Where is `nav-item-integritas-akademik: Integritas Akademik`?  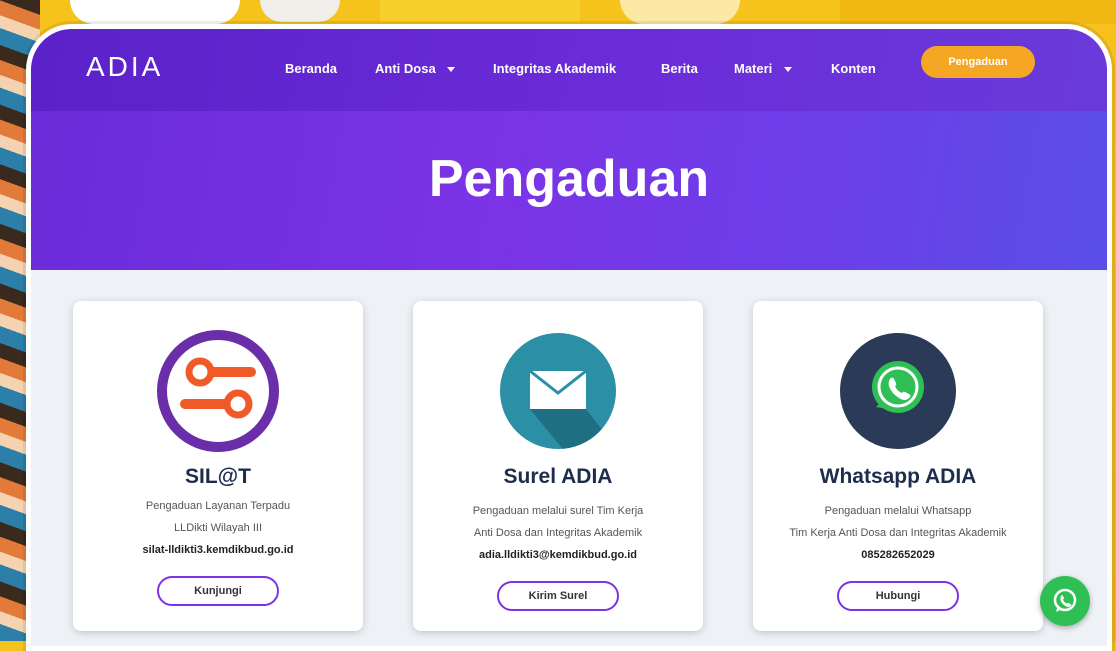 nav-item-integritas-akademik: Integritas Akademik is located at coordinates (554, 68).